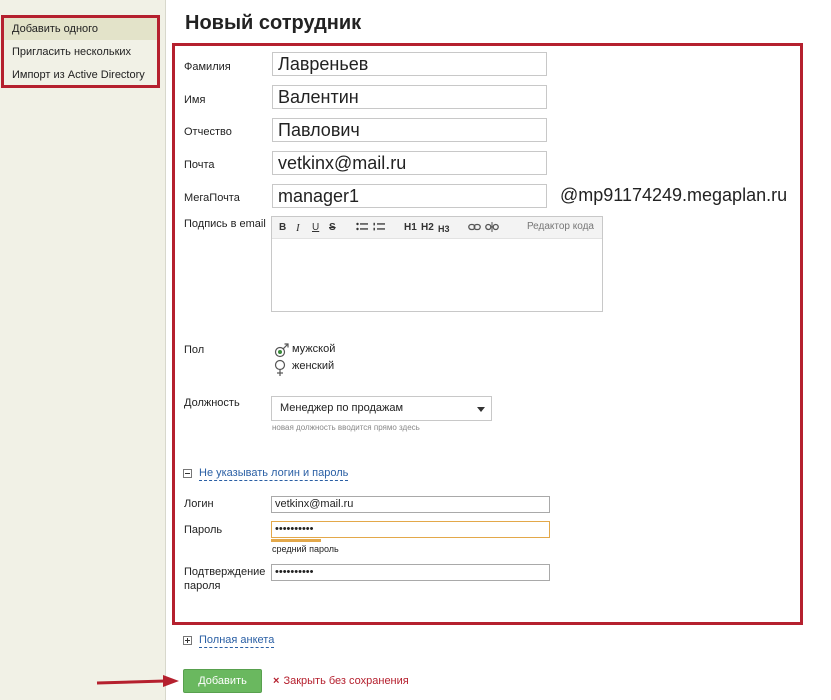  Describe the element at coordinates (427, 228) in the screenshot. I see `h2-button: H2` at that location.